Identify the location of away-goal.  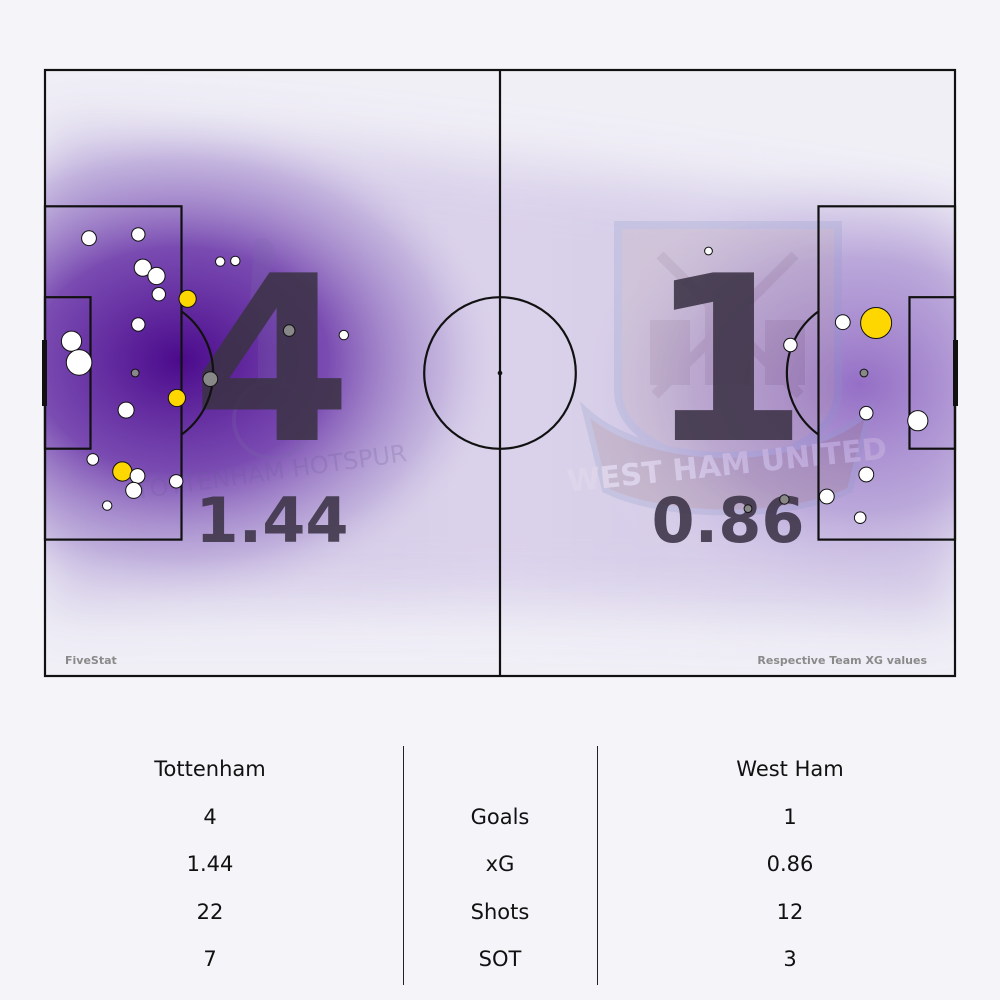
(955, 373).